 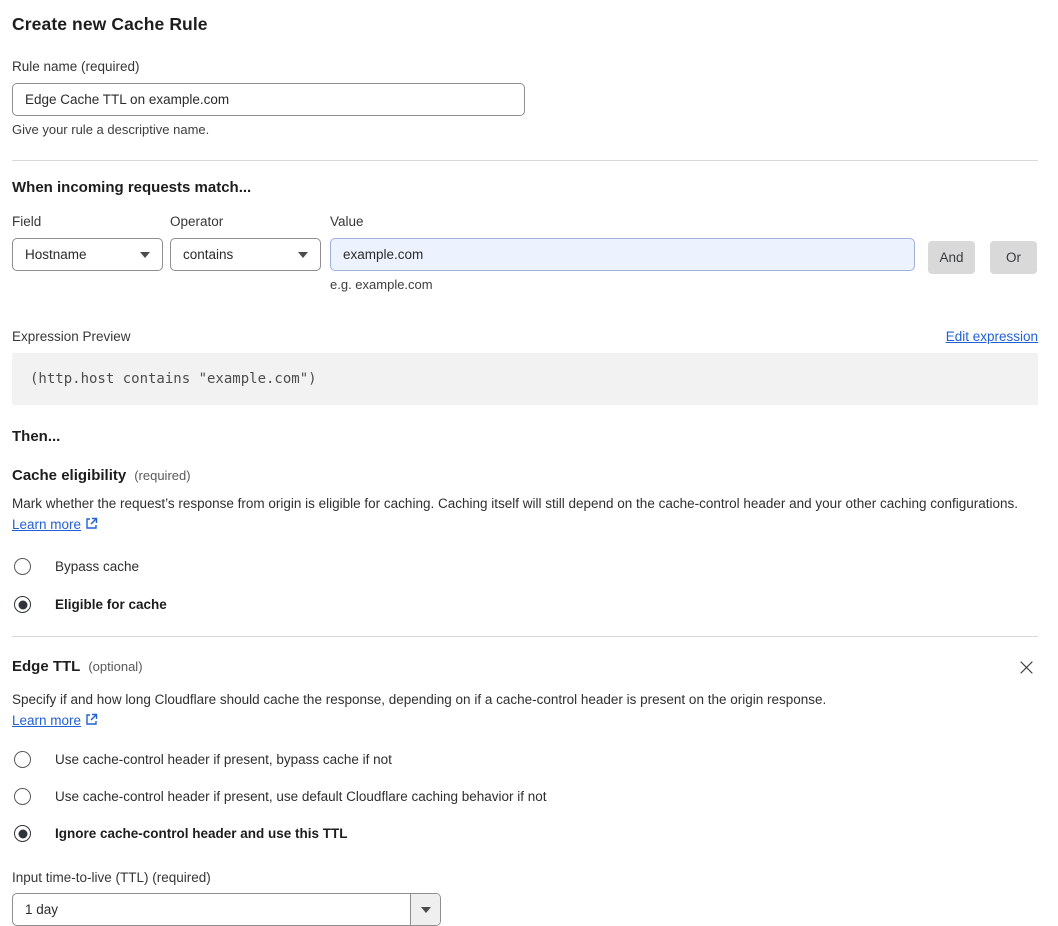 I want to click on field-select-value: Hostname, so click(x=56, y=254).